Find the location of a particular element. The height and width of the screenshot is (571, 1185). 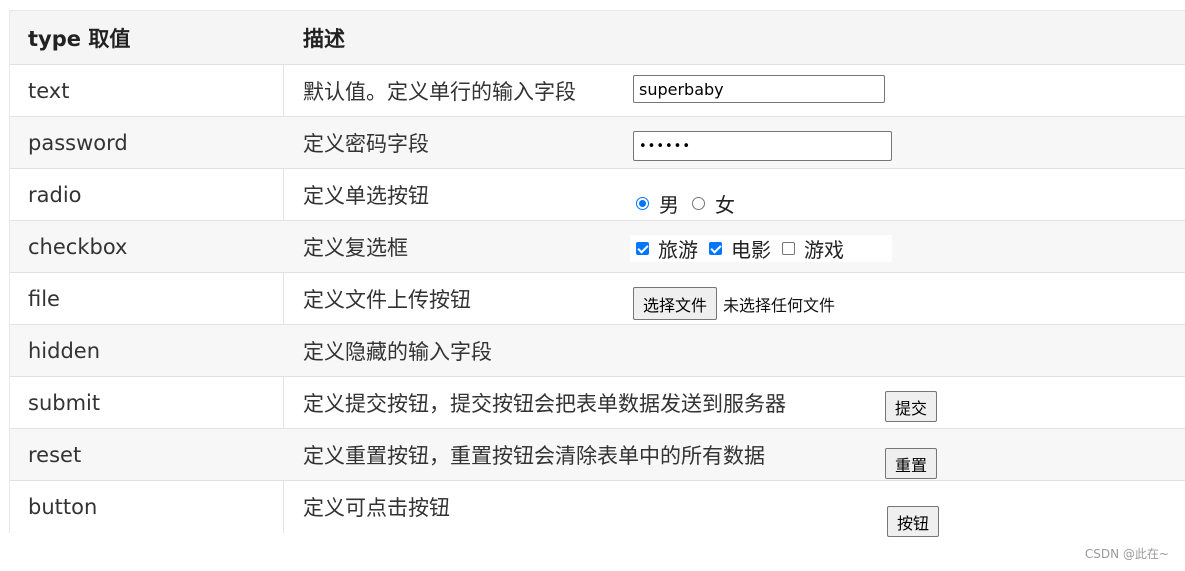

row-description: 定义提交按钮，提交按钮会把表单数据发送到服务器 is located at coordinates (544, 403).